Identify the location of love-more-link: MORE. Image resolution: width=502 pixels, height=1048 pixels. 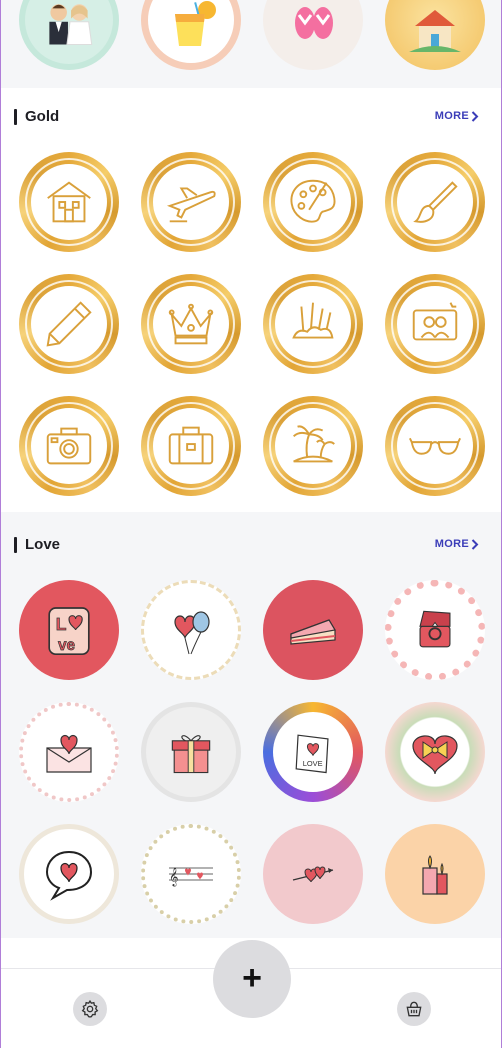
(457, 544).